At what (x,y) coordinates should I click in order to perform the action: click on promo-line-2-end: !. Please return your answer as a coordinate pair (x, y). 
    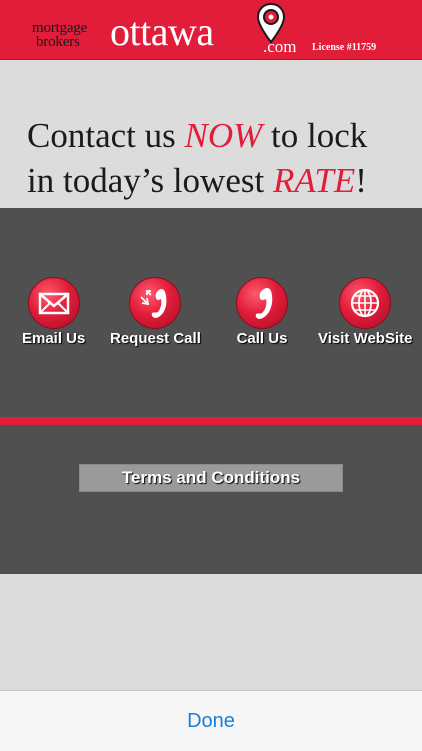
    Looking at the image, I should click on (361, 180).